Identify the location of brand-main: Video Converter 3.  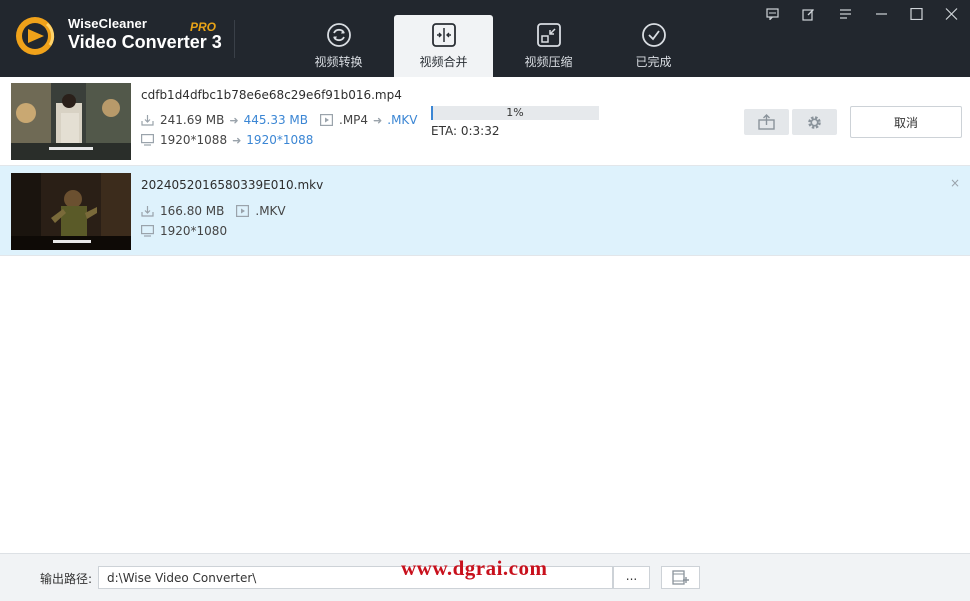
(145, 42).